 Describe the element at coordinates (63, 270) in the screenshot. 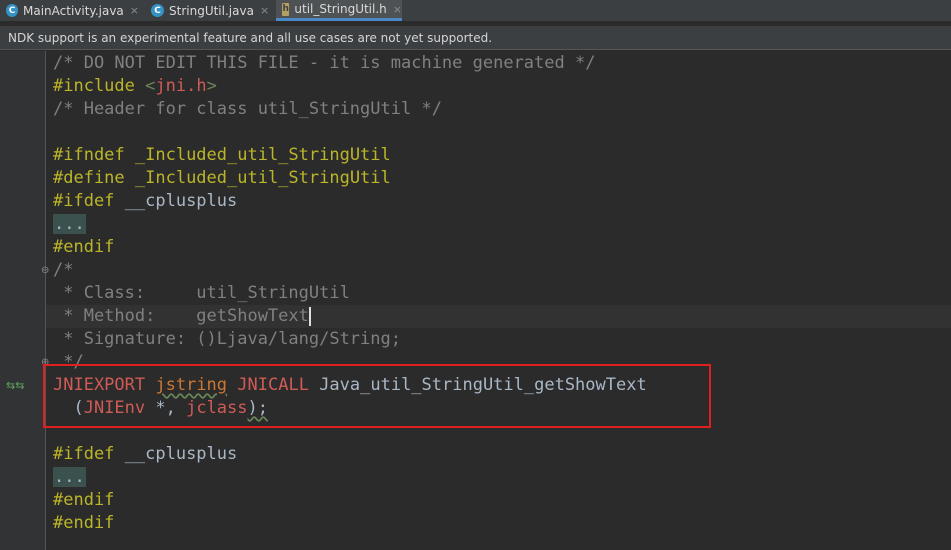

I see `code-line-10: /*` at that location.